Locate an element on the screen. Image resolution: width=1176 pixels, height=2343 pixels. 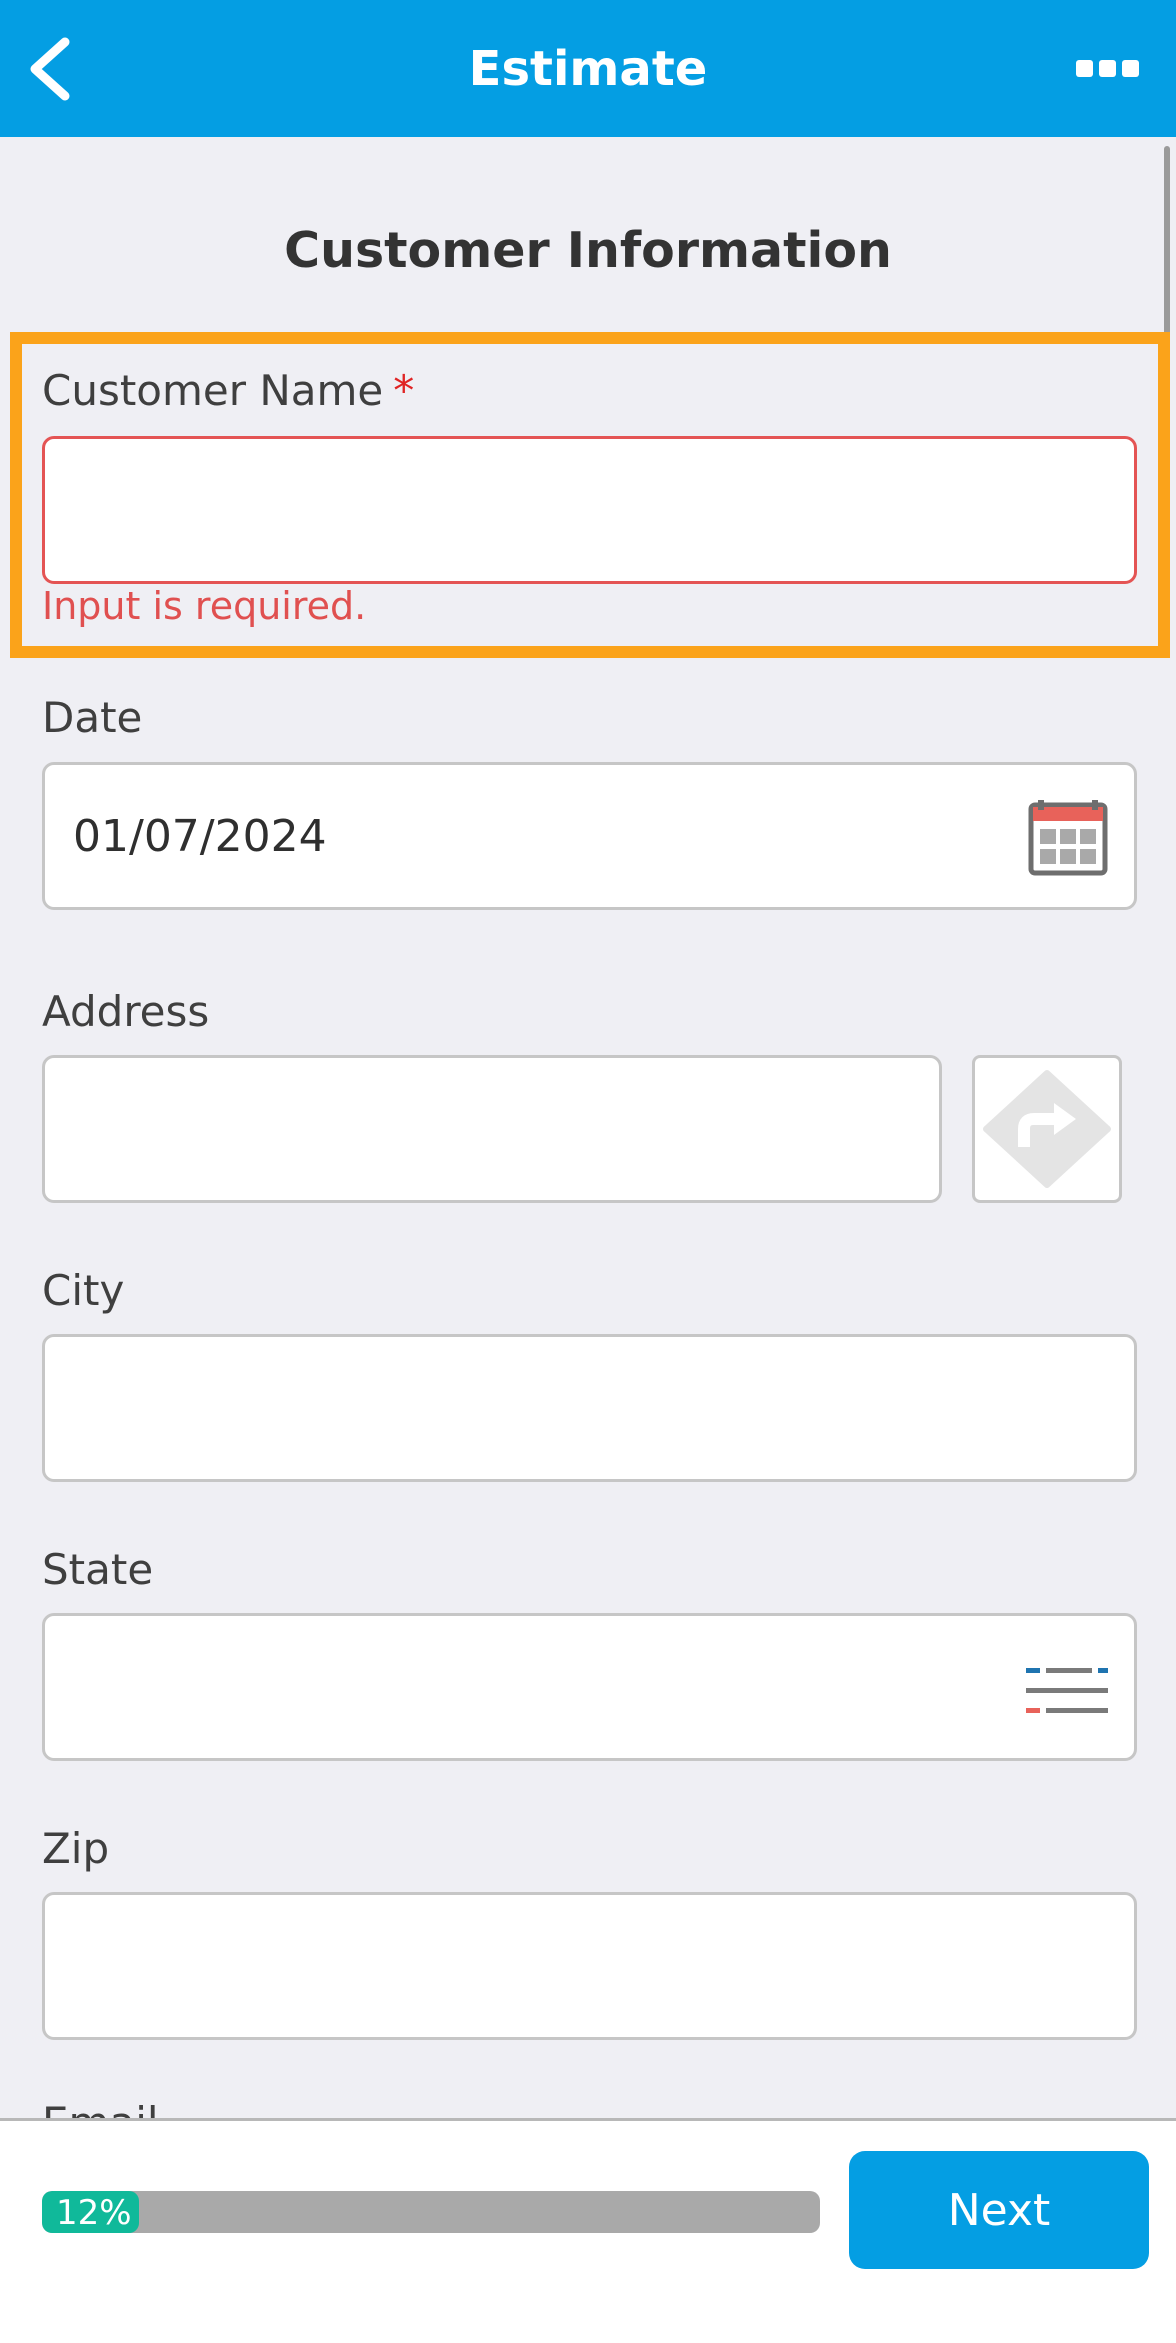
state-label: State is located at coordinates (98, 1569).